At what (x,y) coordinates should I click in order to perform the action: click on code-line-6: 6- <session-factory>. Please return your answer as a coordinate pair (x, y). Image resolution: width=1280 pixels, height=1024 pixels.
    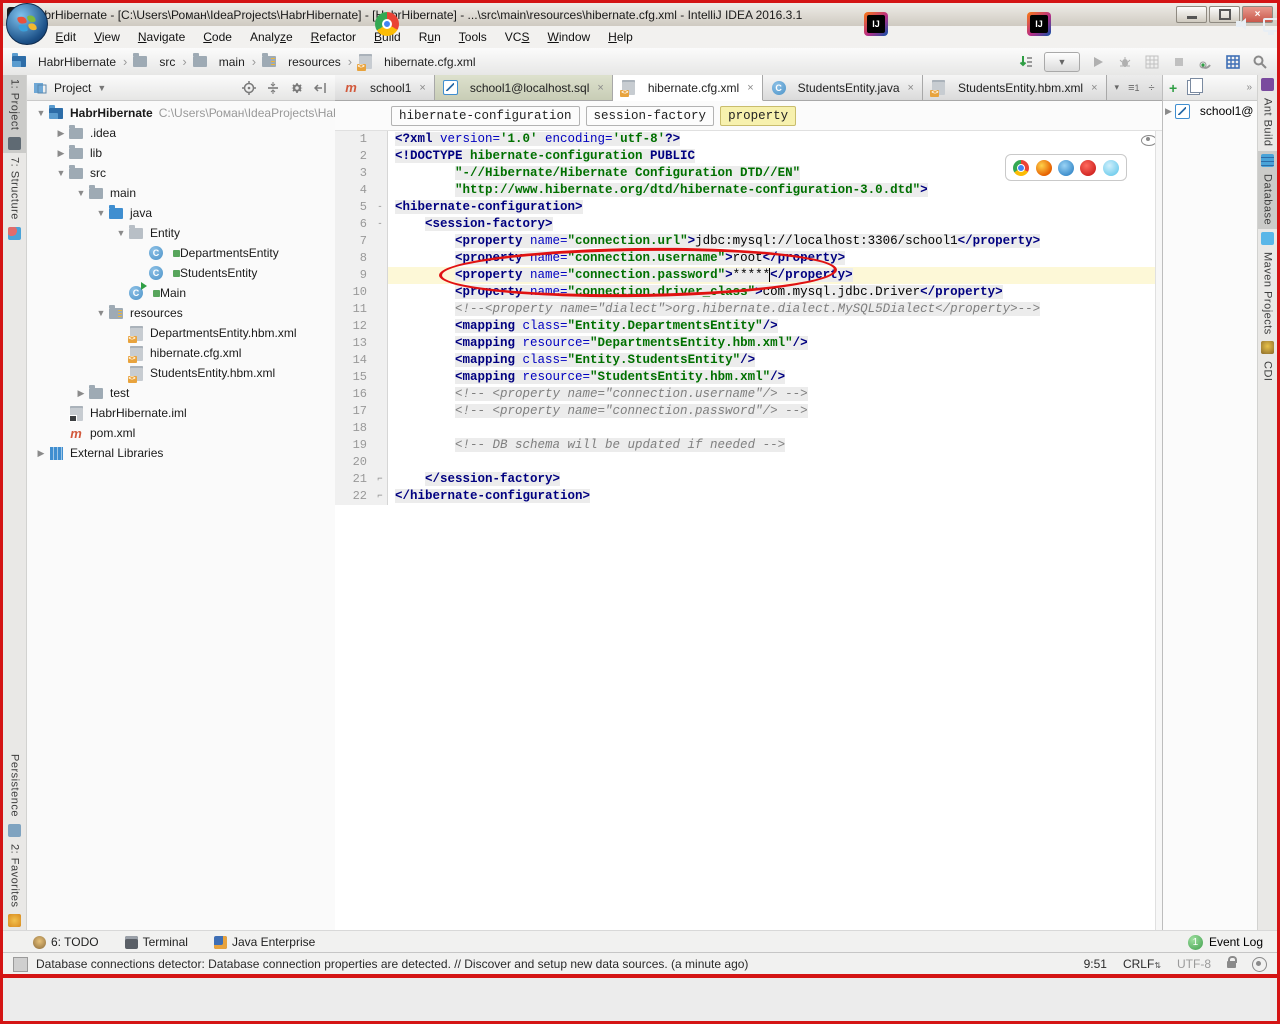
    Looking at the image, I should click on (751, 224).